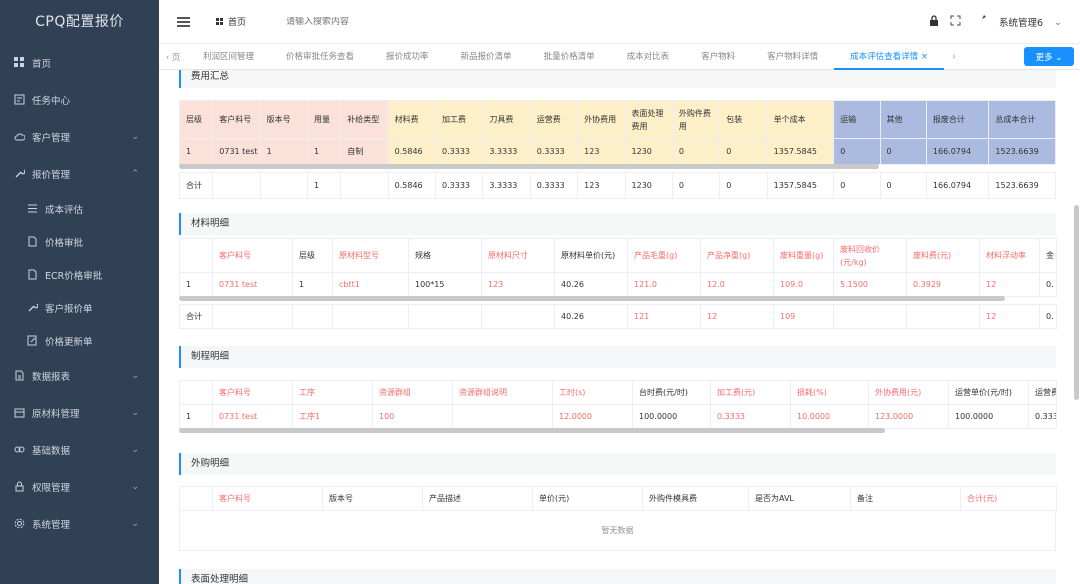 The width and height of the screenshot is (1080, 584). What do you see at coordinates (19, 100) in the screenshot?
I see `task-icon` at bounding box center [19, 100].